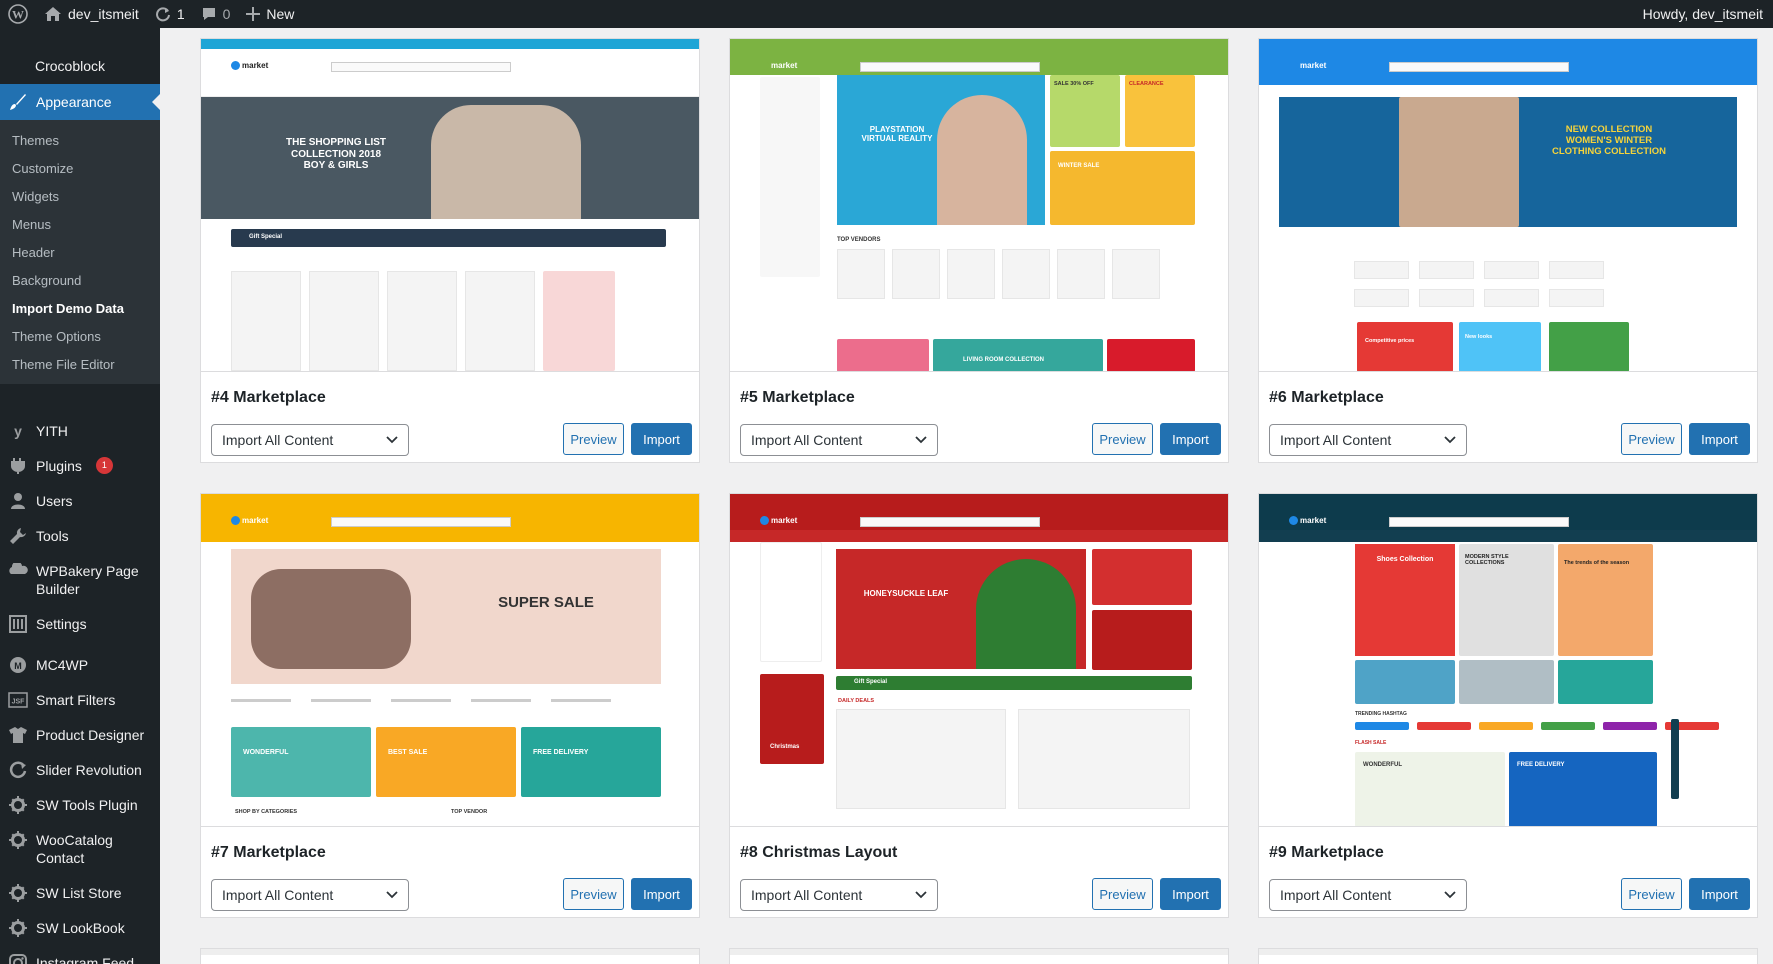  I want to click on thumb-label: TOP VENDORS, so click(859, 240).